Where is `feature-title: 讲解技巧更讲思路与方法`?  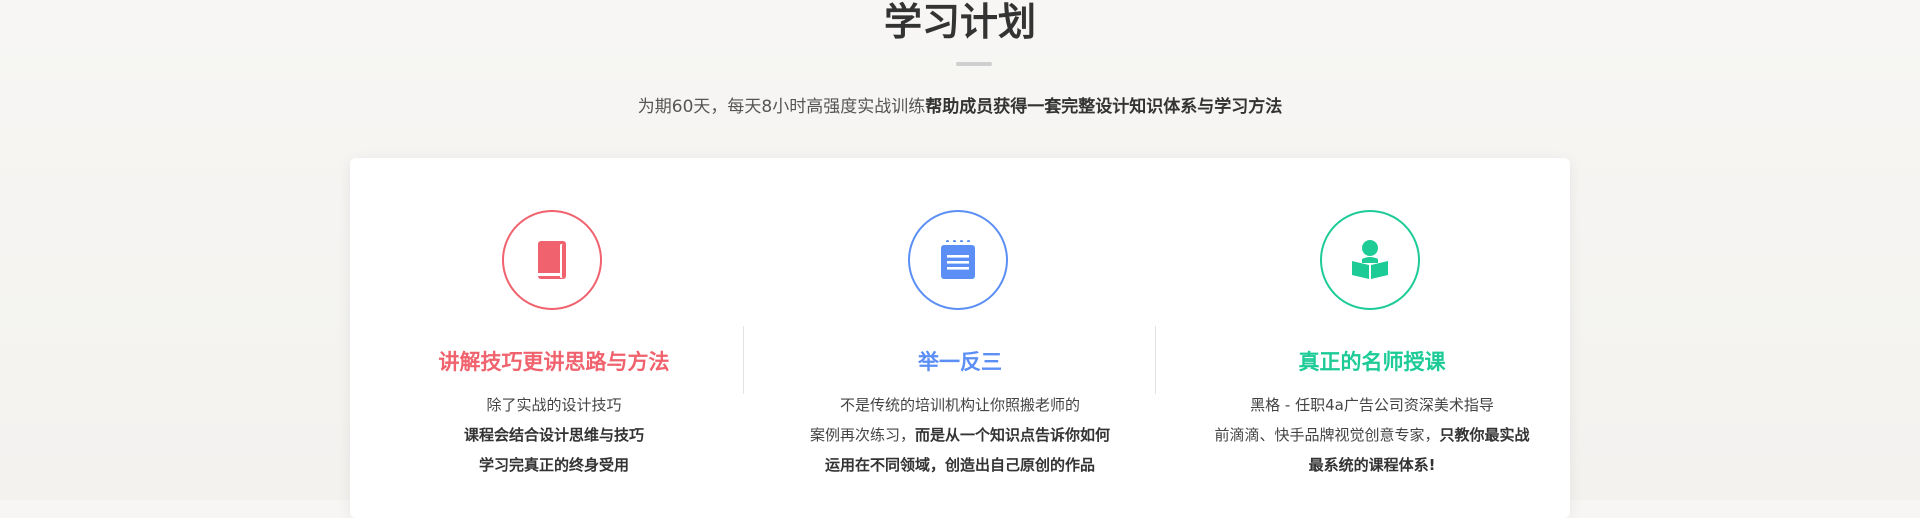
feature-title: 讲解技巧更讲思路与方法 is located at coordinates (554, 362).